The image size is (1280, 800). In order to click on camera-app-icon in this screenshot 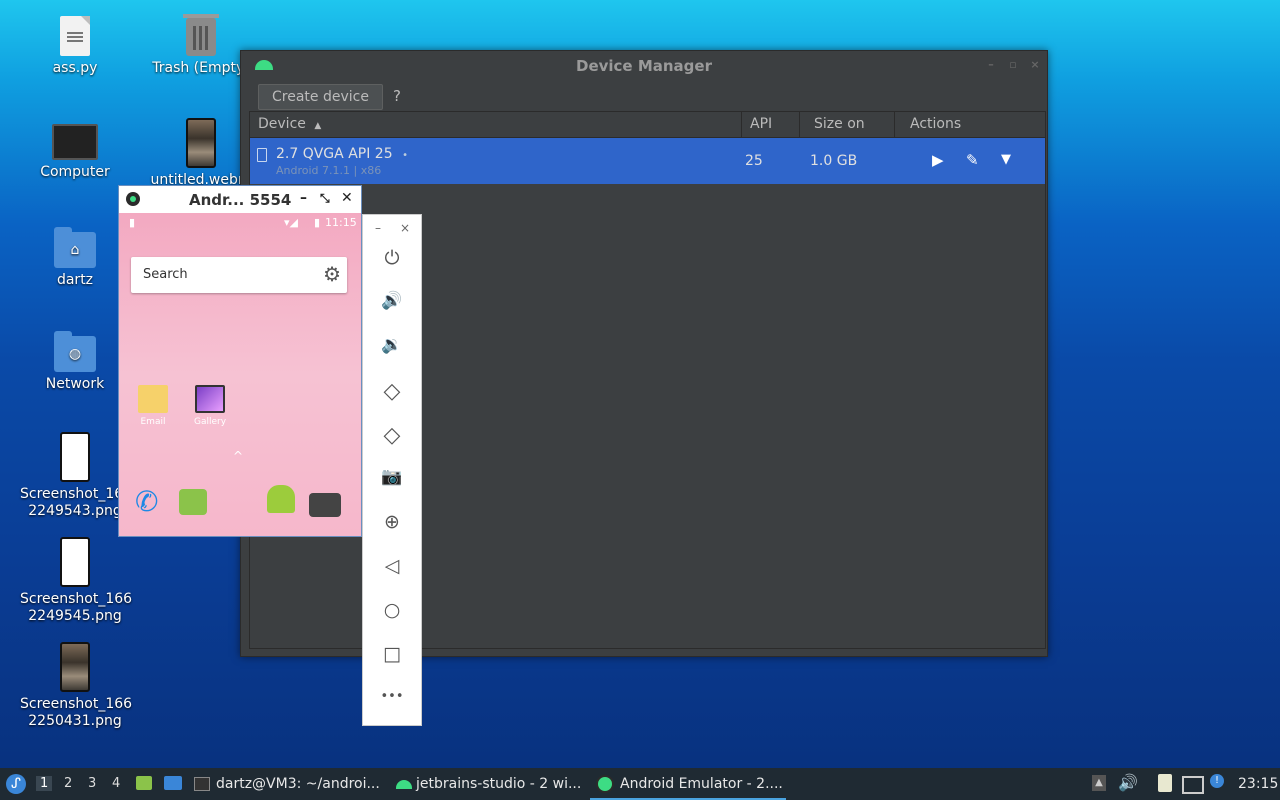, I will do `click(325, 505)`.